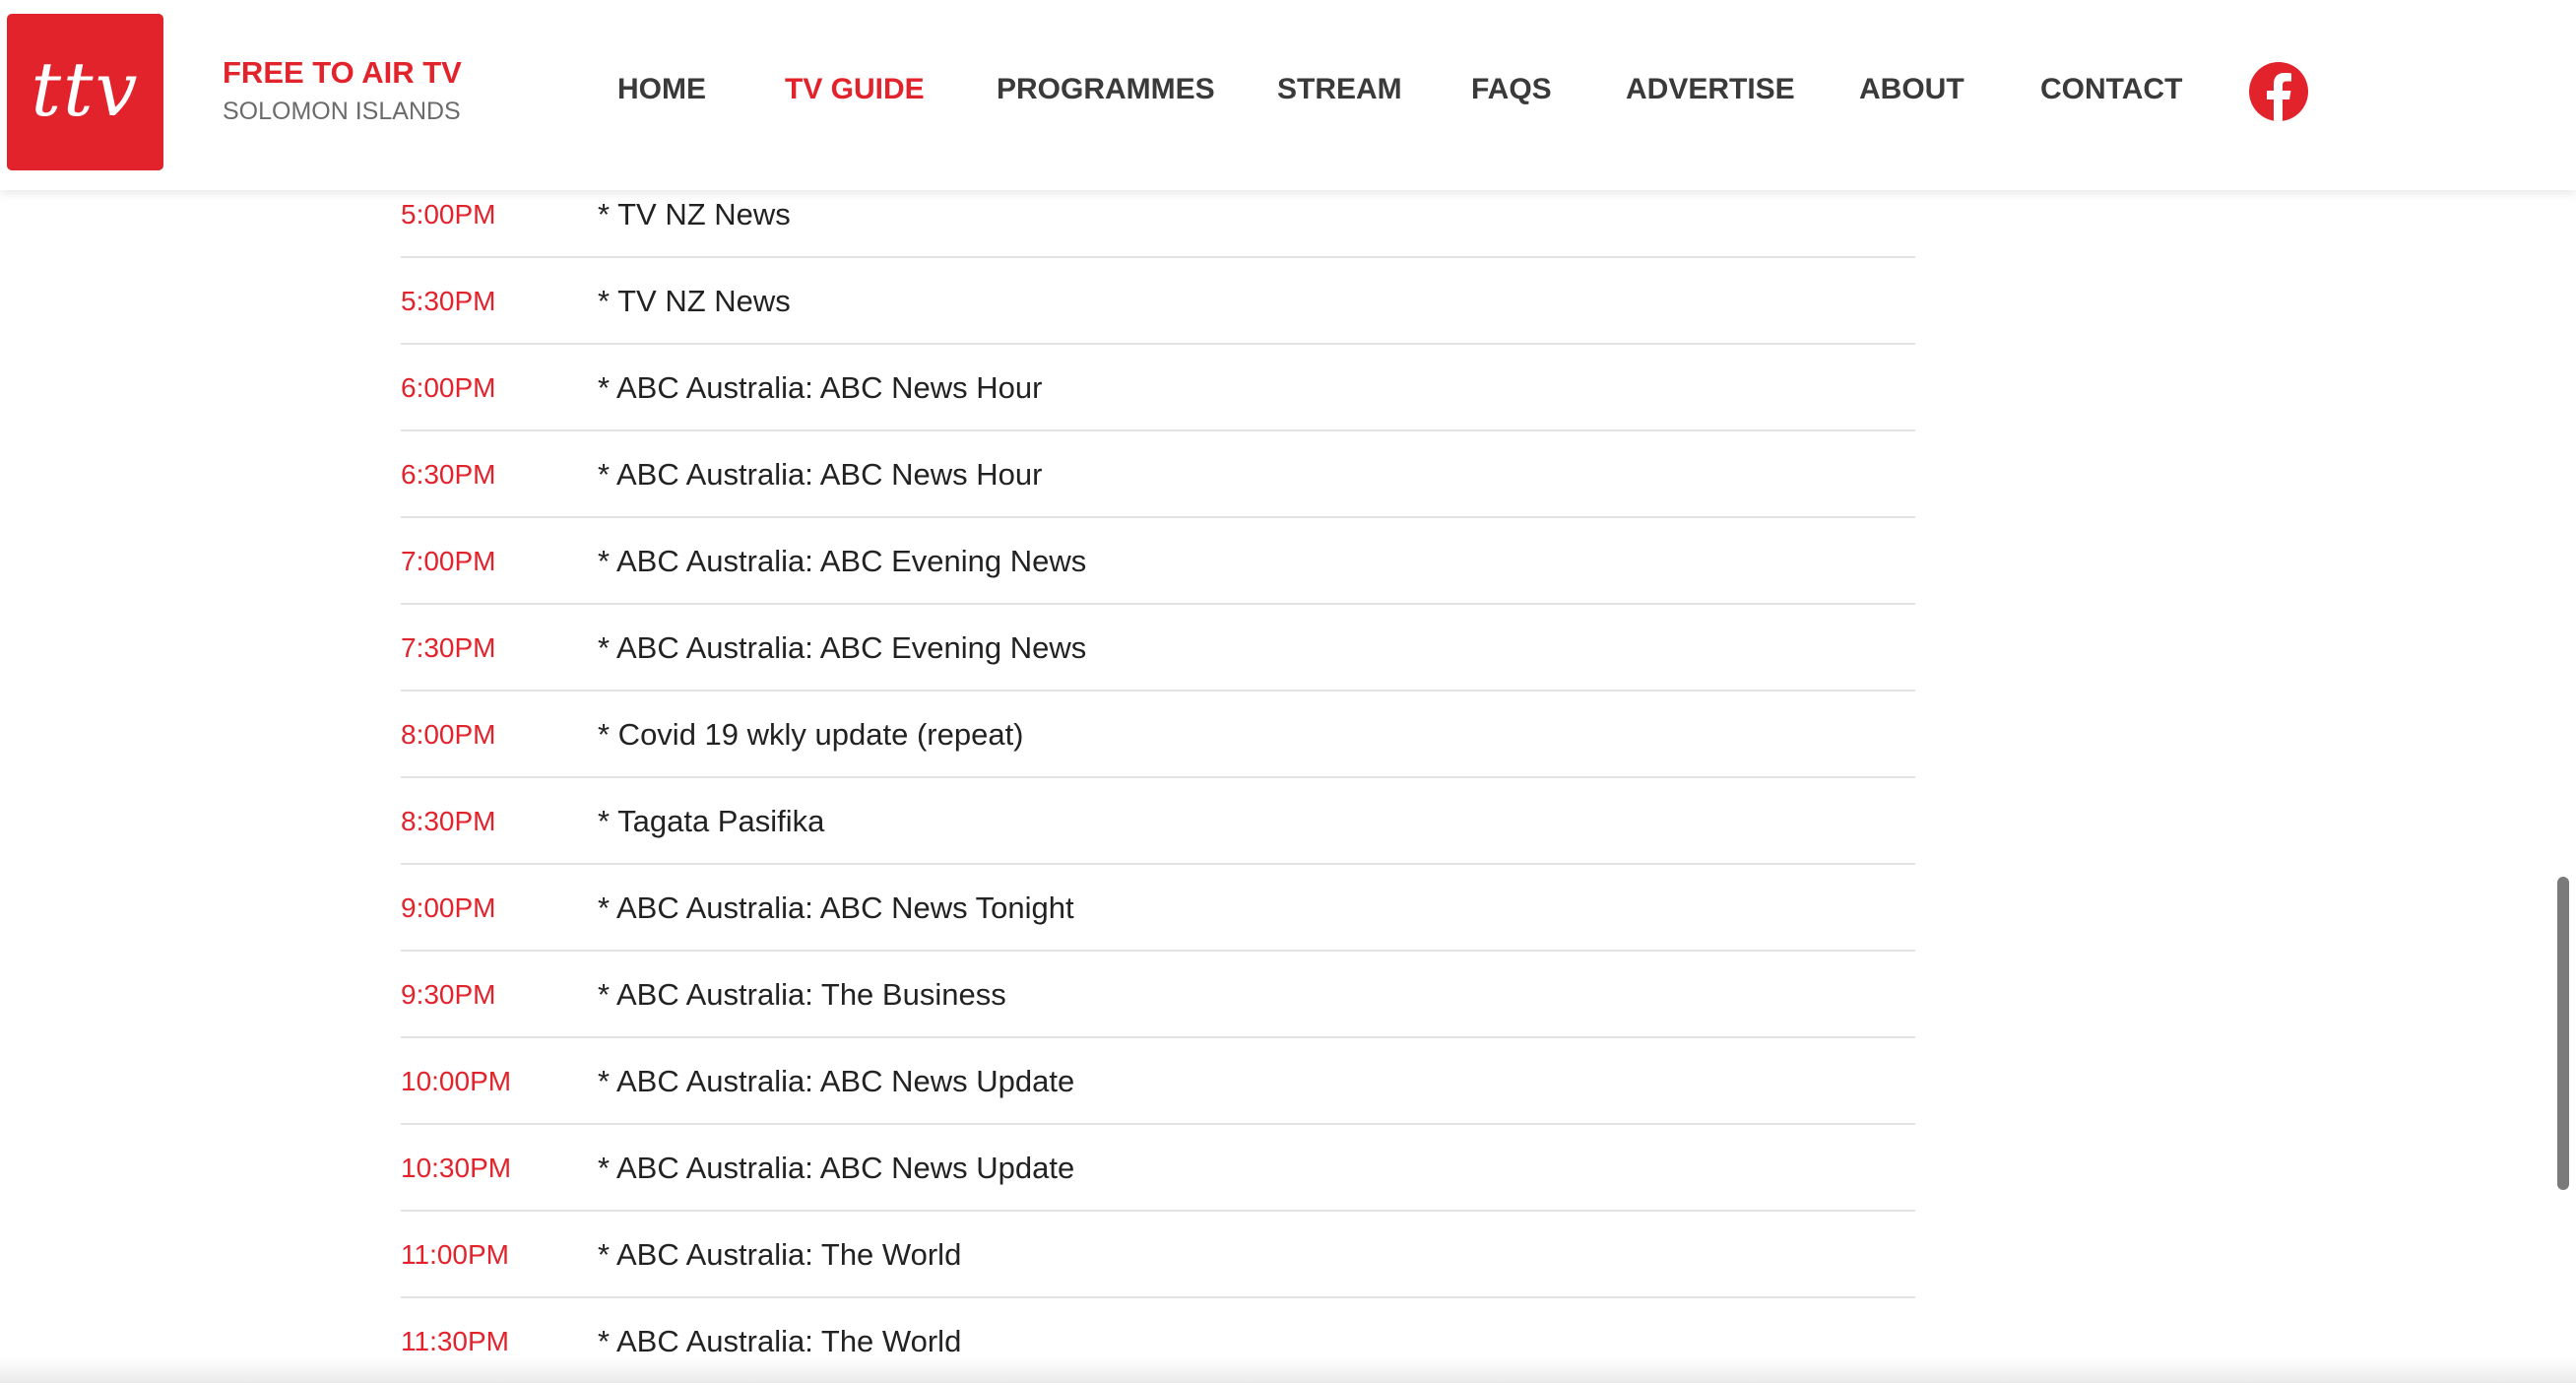 This screenshot has width=2576, height=1385. I want to click on time-slot: 11:30PM, so click(455, 1341).